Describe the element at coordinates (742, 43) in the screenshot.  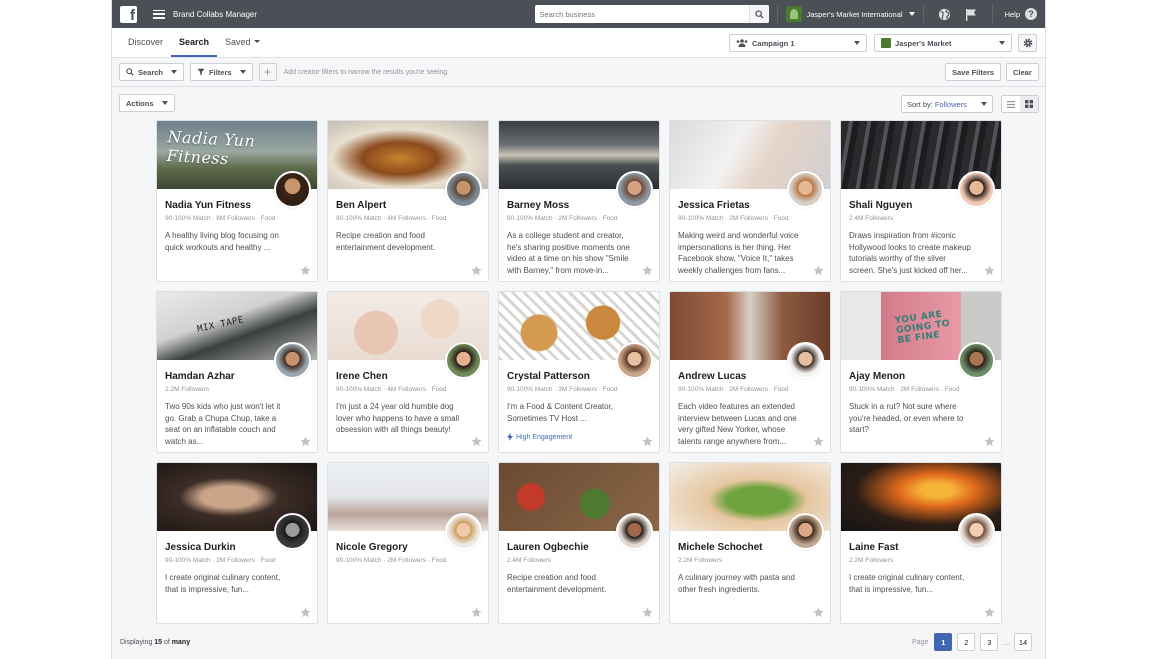
I see `people-icon` at that location.